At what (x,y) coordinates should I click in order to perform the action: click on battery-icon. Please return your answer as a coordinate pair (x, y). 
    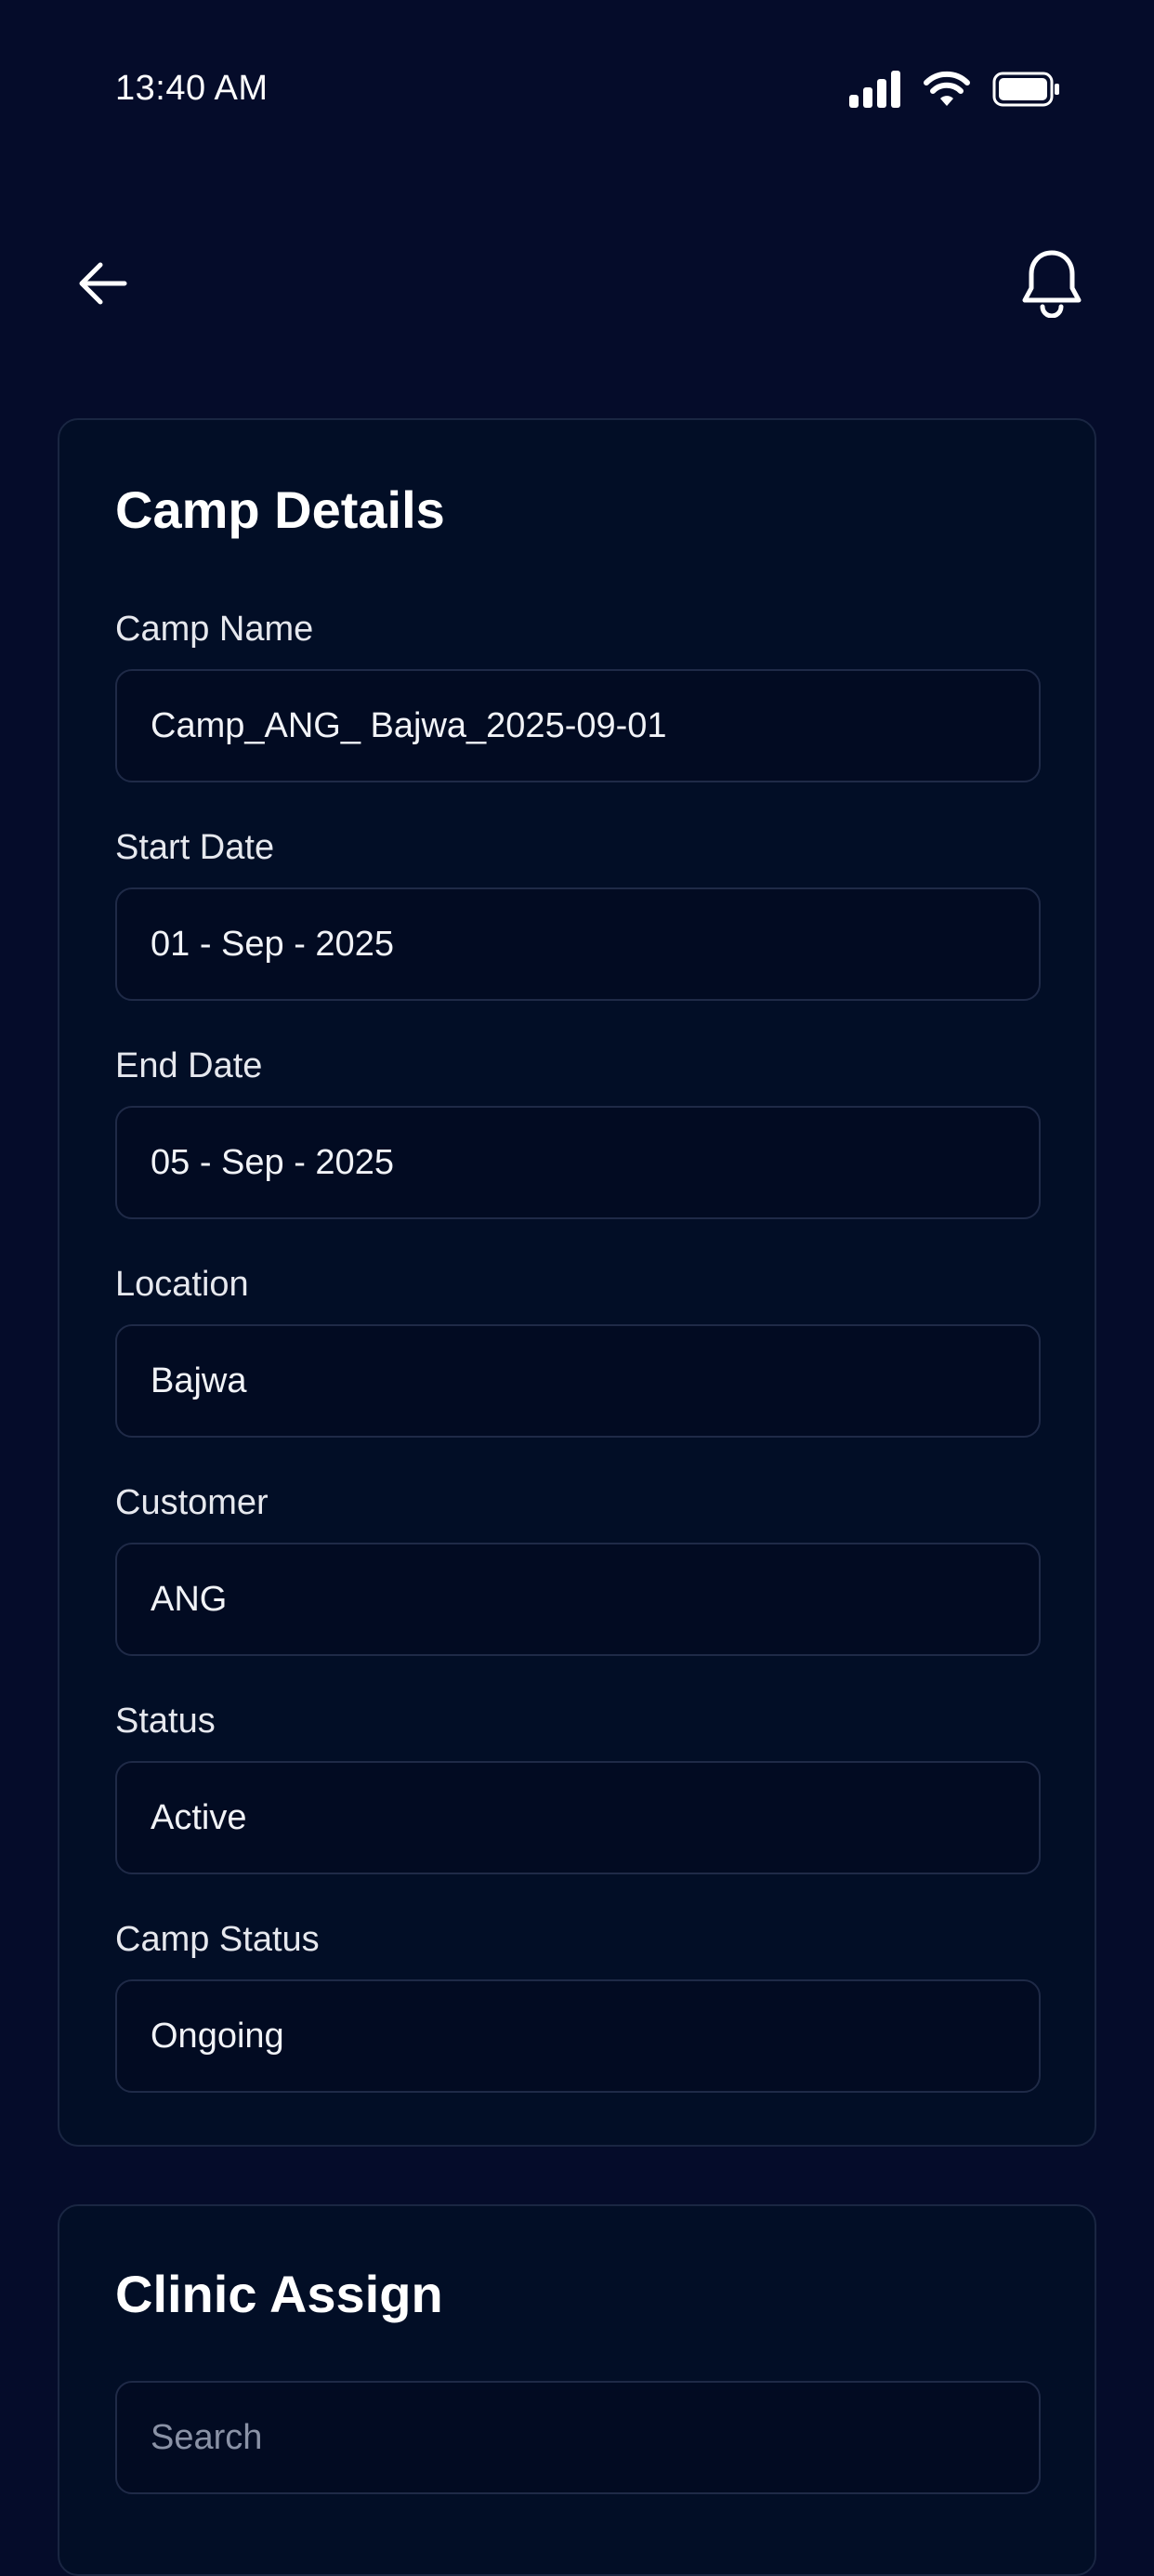
    Looking at the image, I should click on (1025, 89).